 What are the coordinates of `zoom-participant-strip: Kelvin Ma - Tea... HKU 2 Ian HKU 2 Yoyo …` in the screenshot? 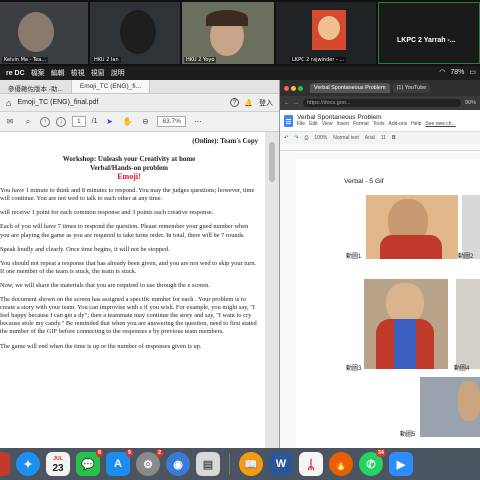 It's located at (240, 33).